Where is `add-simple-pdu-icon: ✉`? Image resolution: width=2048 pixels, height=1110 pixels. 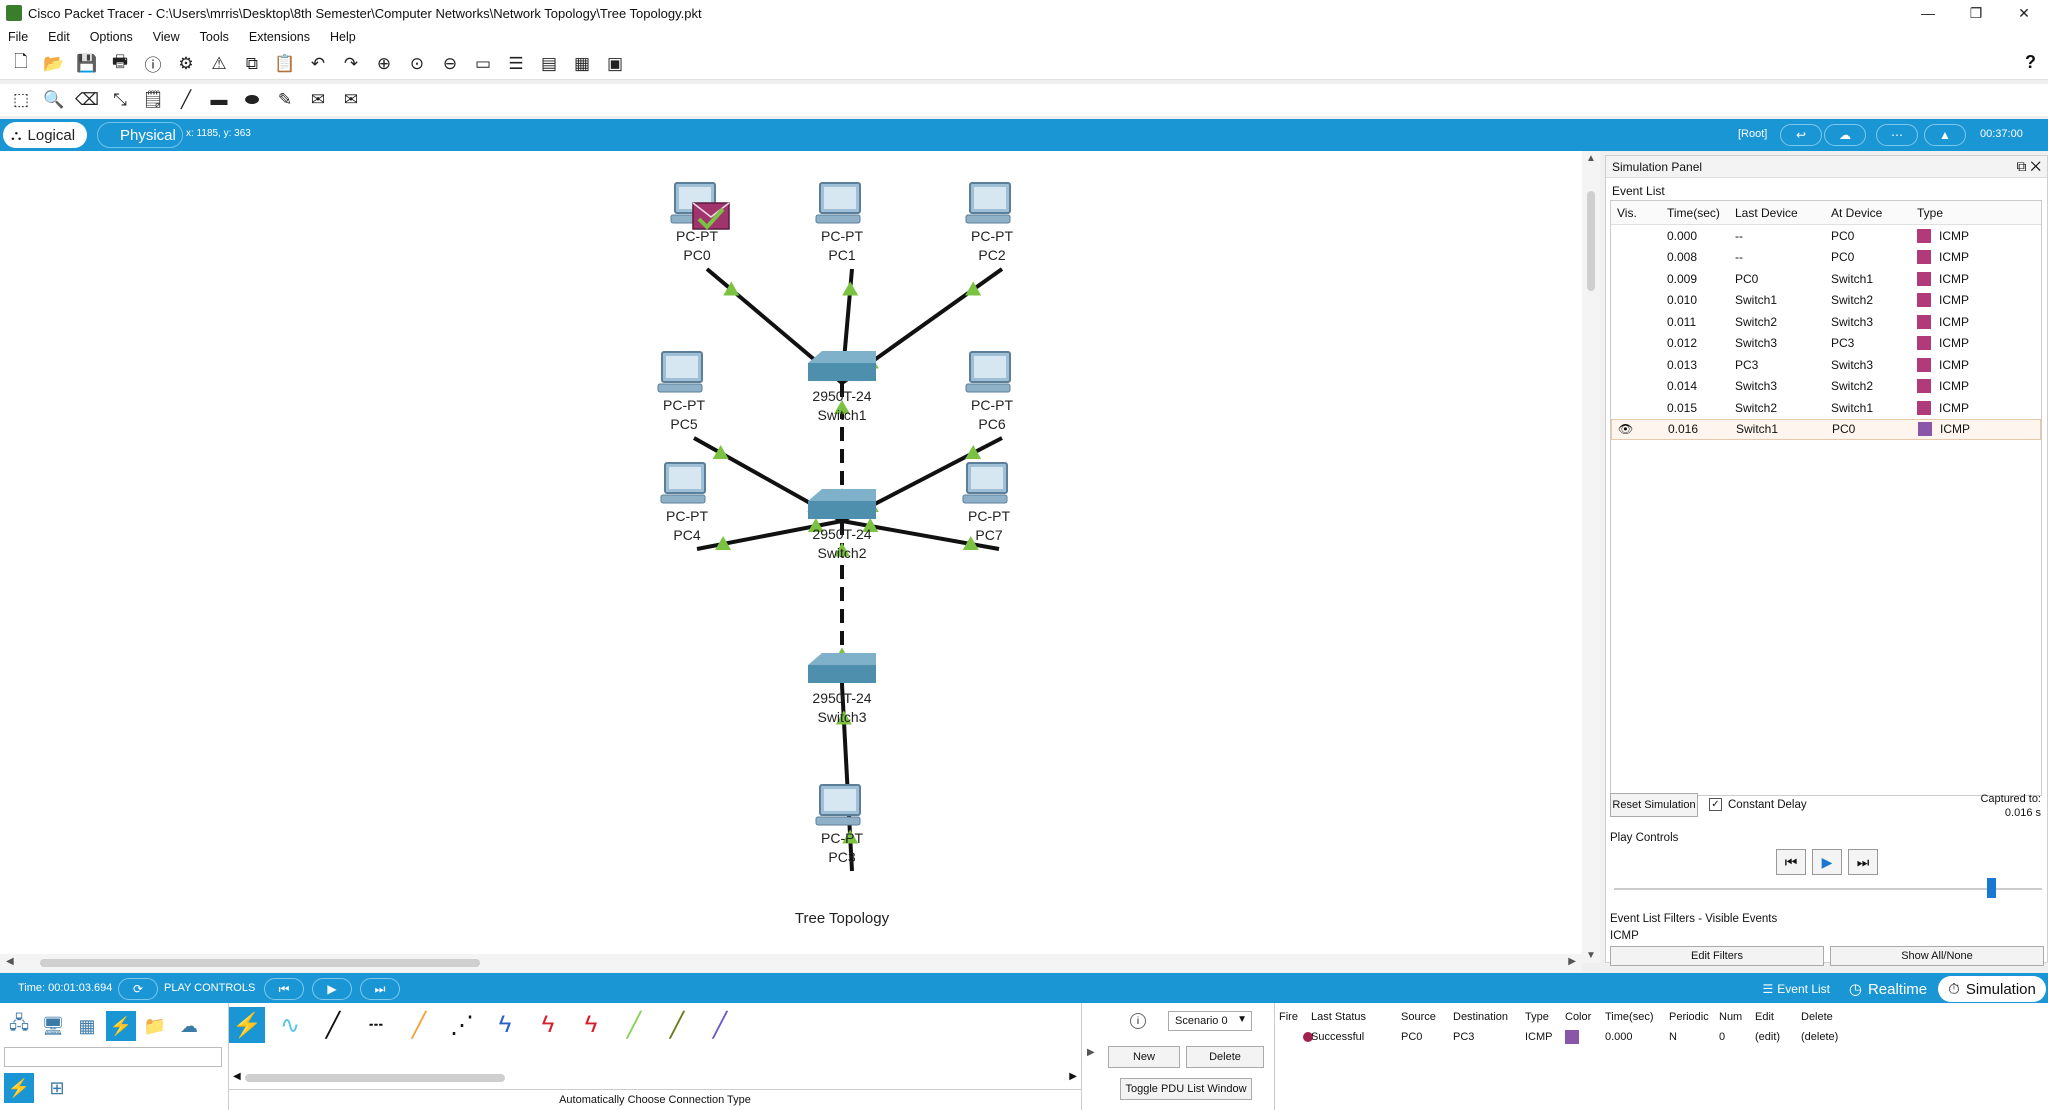 add-simple-pdu-icon: ✉ is located at coordinates (318, 100).